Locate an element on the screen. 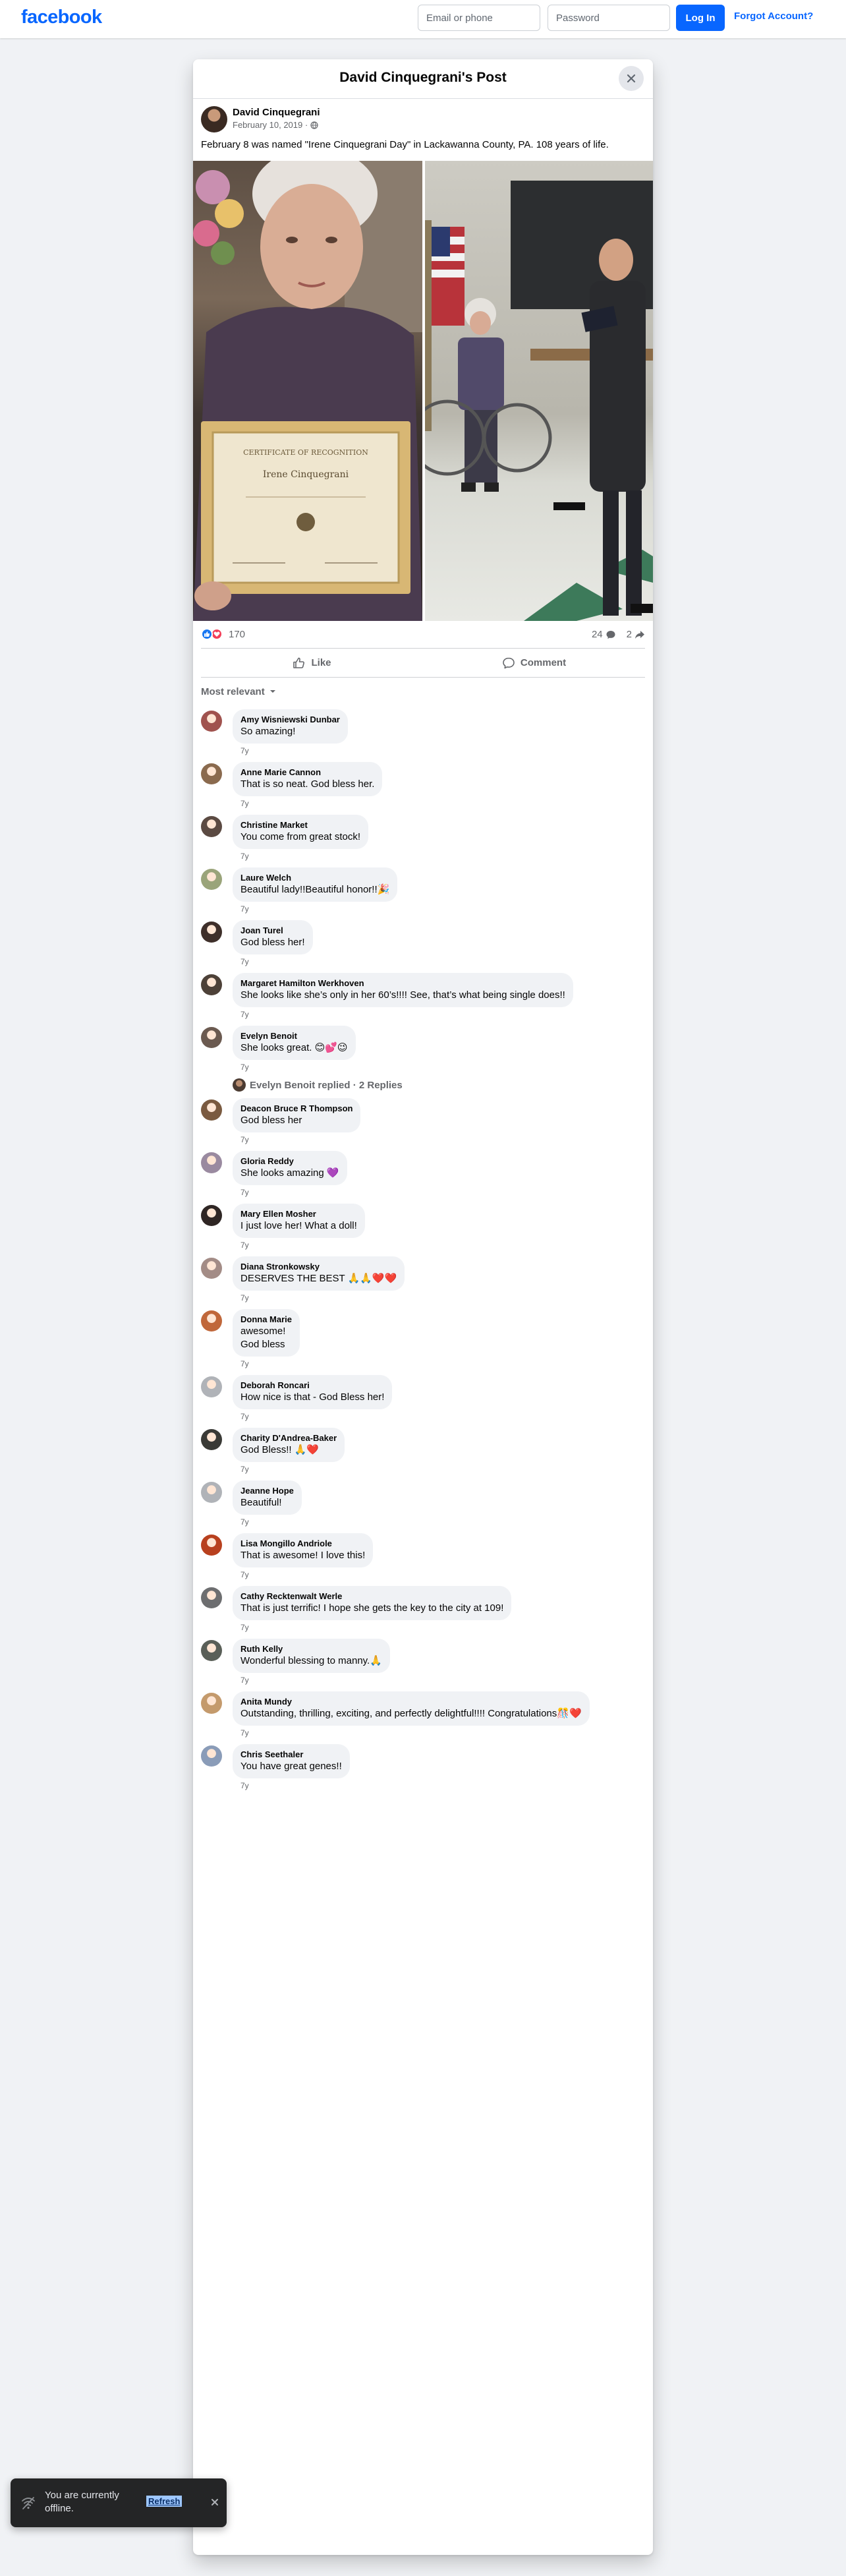  share-count: 2 is located at coordinates (629, 635).